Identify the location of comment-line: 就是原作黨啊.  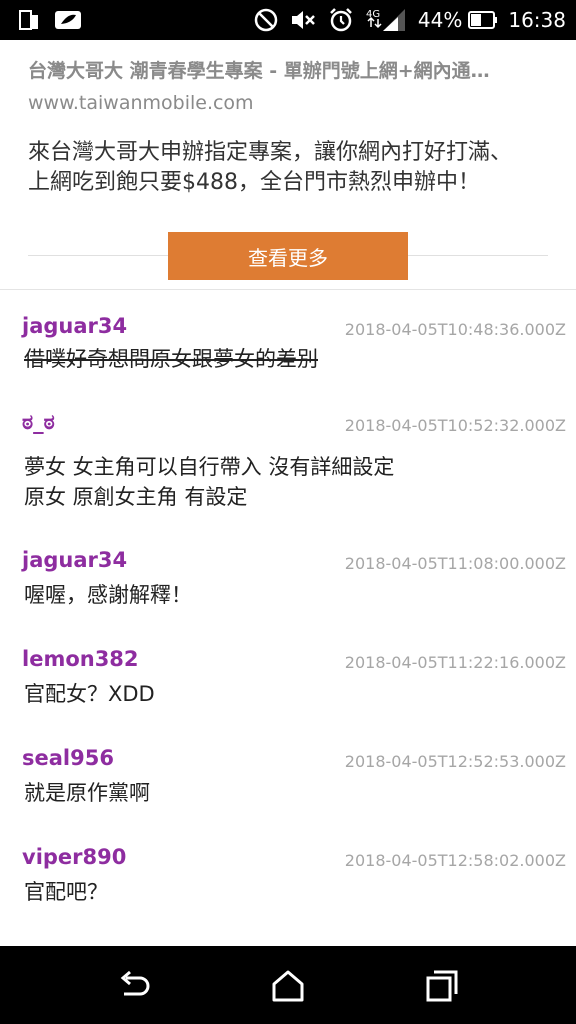
(87, 793).